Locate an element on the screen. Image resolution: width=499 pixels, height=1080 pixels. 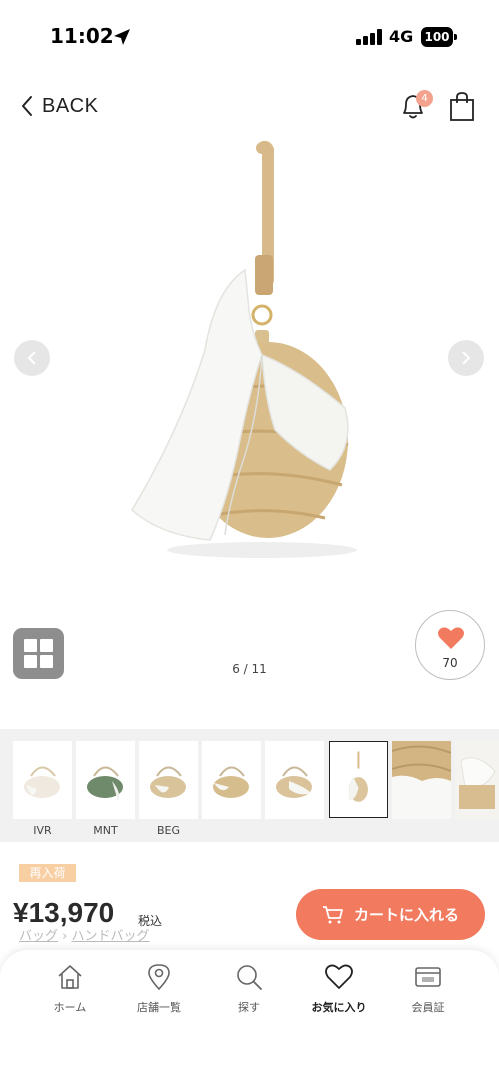
add-to-cart-label: カートに入れる is located at coordinates (406, 915).